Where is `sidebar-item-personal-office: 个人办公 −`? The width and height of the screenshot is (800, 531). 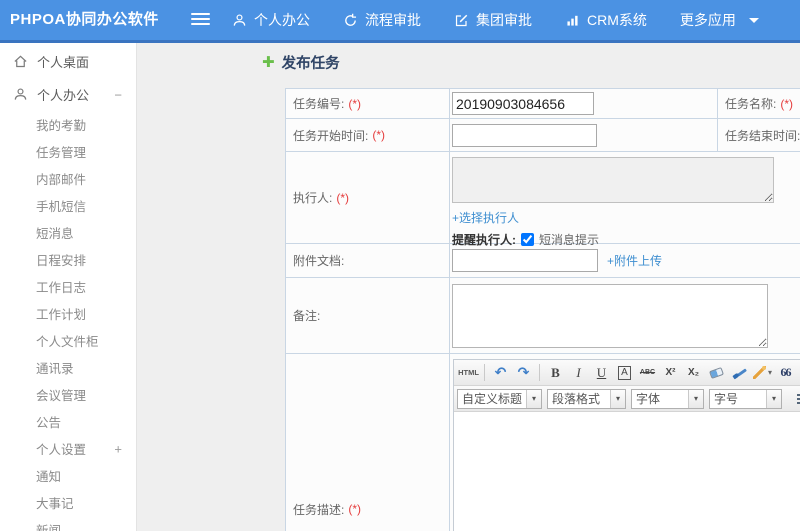
sidebar-item-personal-office: 个人办公 − is located at coordinates (68, 94).